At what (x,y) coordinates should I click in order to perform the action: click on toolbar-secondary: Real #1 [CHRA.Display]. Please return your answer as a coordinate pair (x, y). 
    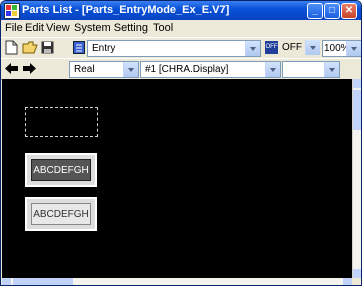
    Looking at the image, I should click on (181, 69).